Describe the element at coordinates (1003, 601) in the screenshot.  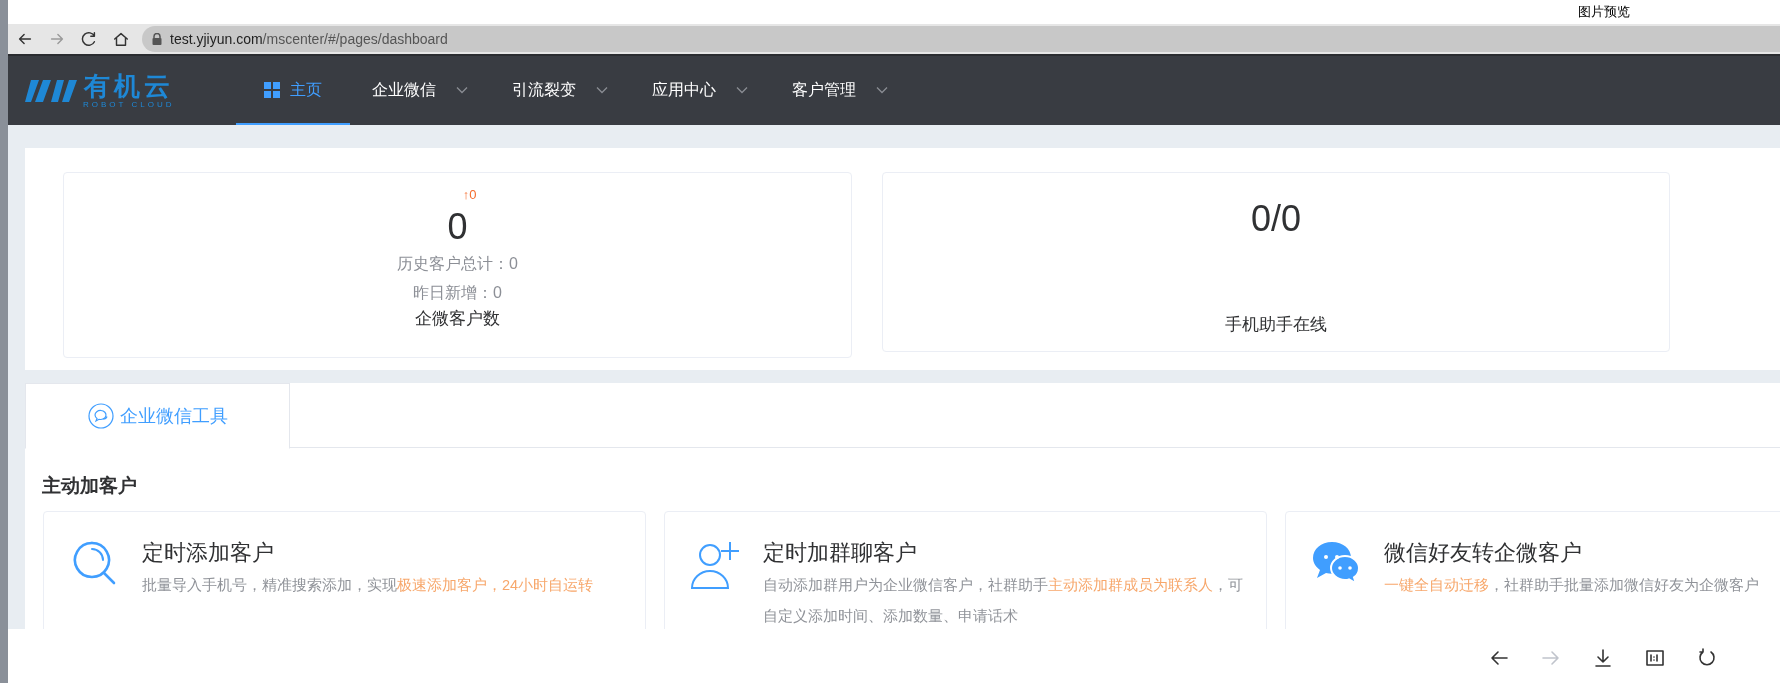
I see `tool-description: 自动添加群用户为企业微信客户，社群助手主动添加群成员为联系人，可自定义添加时间、添加数量、申请话术` at that location.